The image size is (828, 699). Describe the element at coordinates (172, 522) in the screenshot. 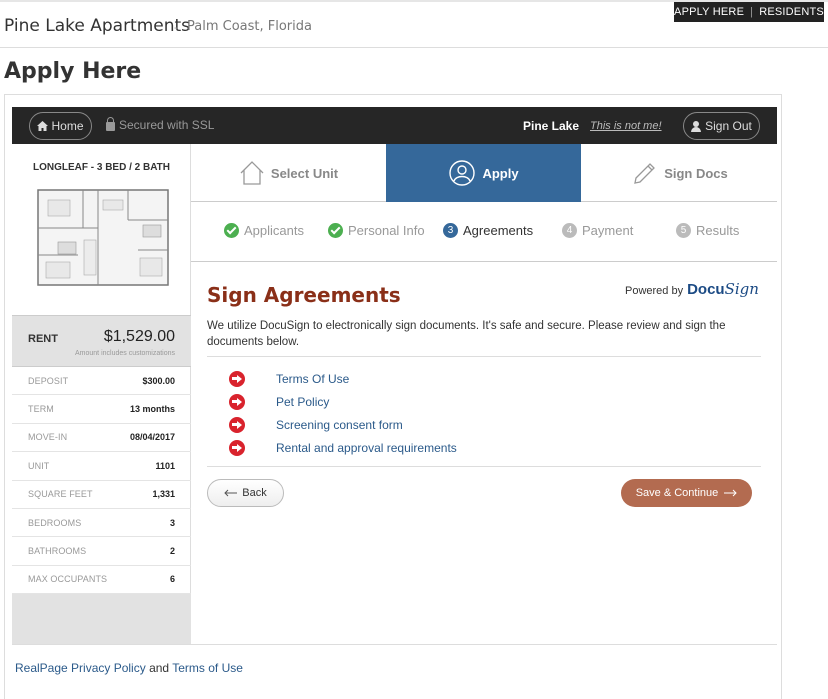

I see `detail-value: 3` at that location.